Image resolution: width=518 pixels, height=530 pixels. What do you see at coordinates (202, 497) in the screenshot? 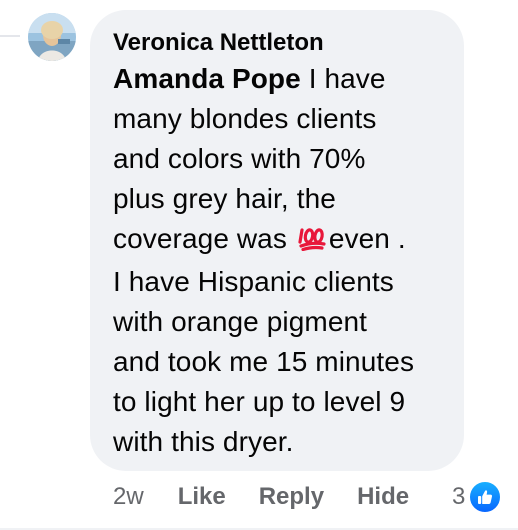
I see `like-button: Like` at bounding box center [202, 497].